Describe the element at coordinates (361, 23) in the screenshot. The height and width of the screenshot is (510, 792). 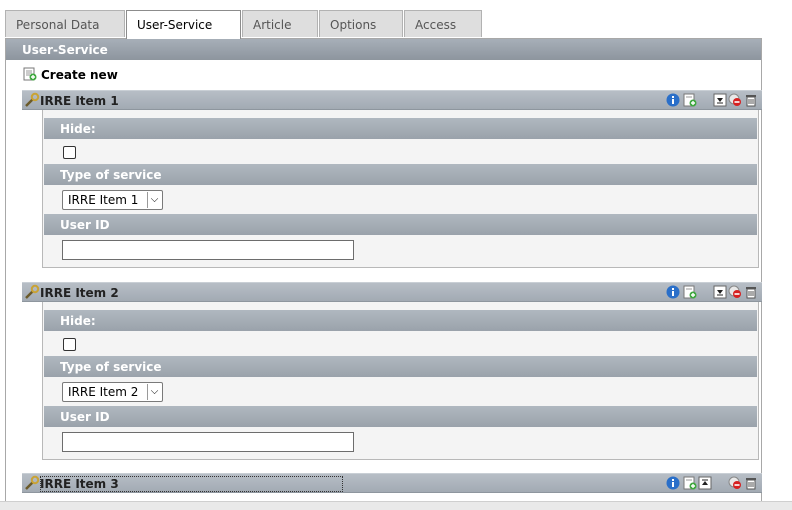
I see `tab-options: Options` at that location.